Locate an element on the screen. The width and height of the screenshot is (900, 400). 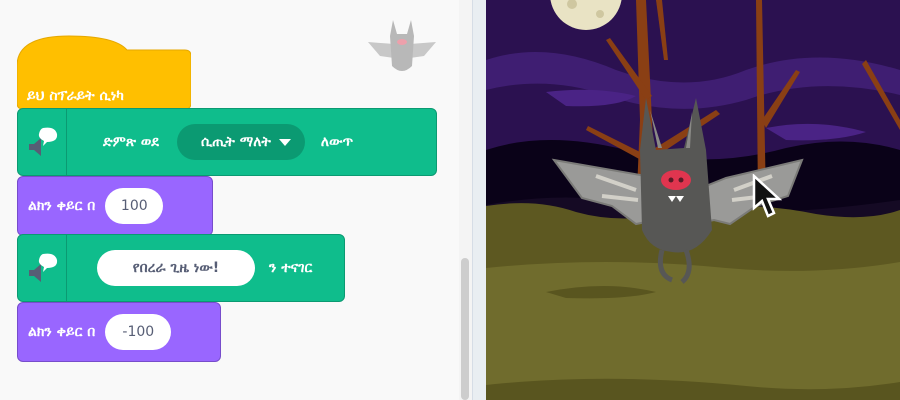
change-x-value-input: -100 is located at coordinates (138, 332).